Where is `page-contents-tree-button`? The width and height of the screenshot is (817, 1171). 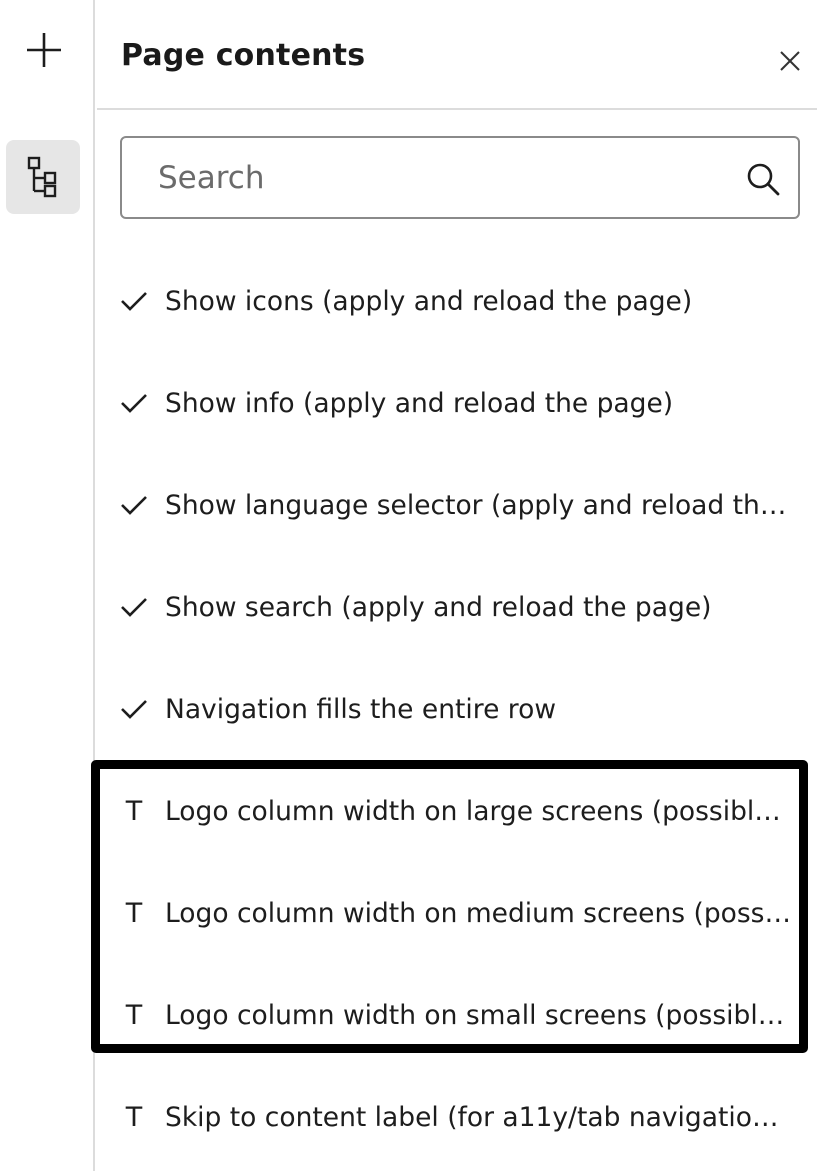
page-contents-tree-button is located at coordinates (43, 177).